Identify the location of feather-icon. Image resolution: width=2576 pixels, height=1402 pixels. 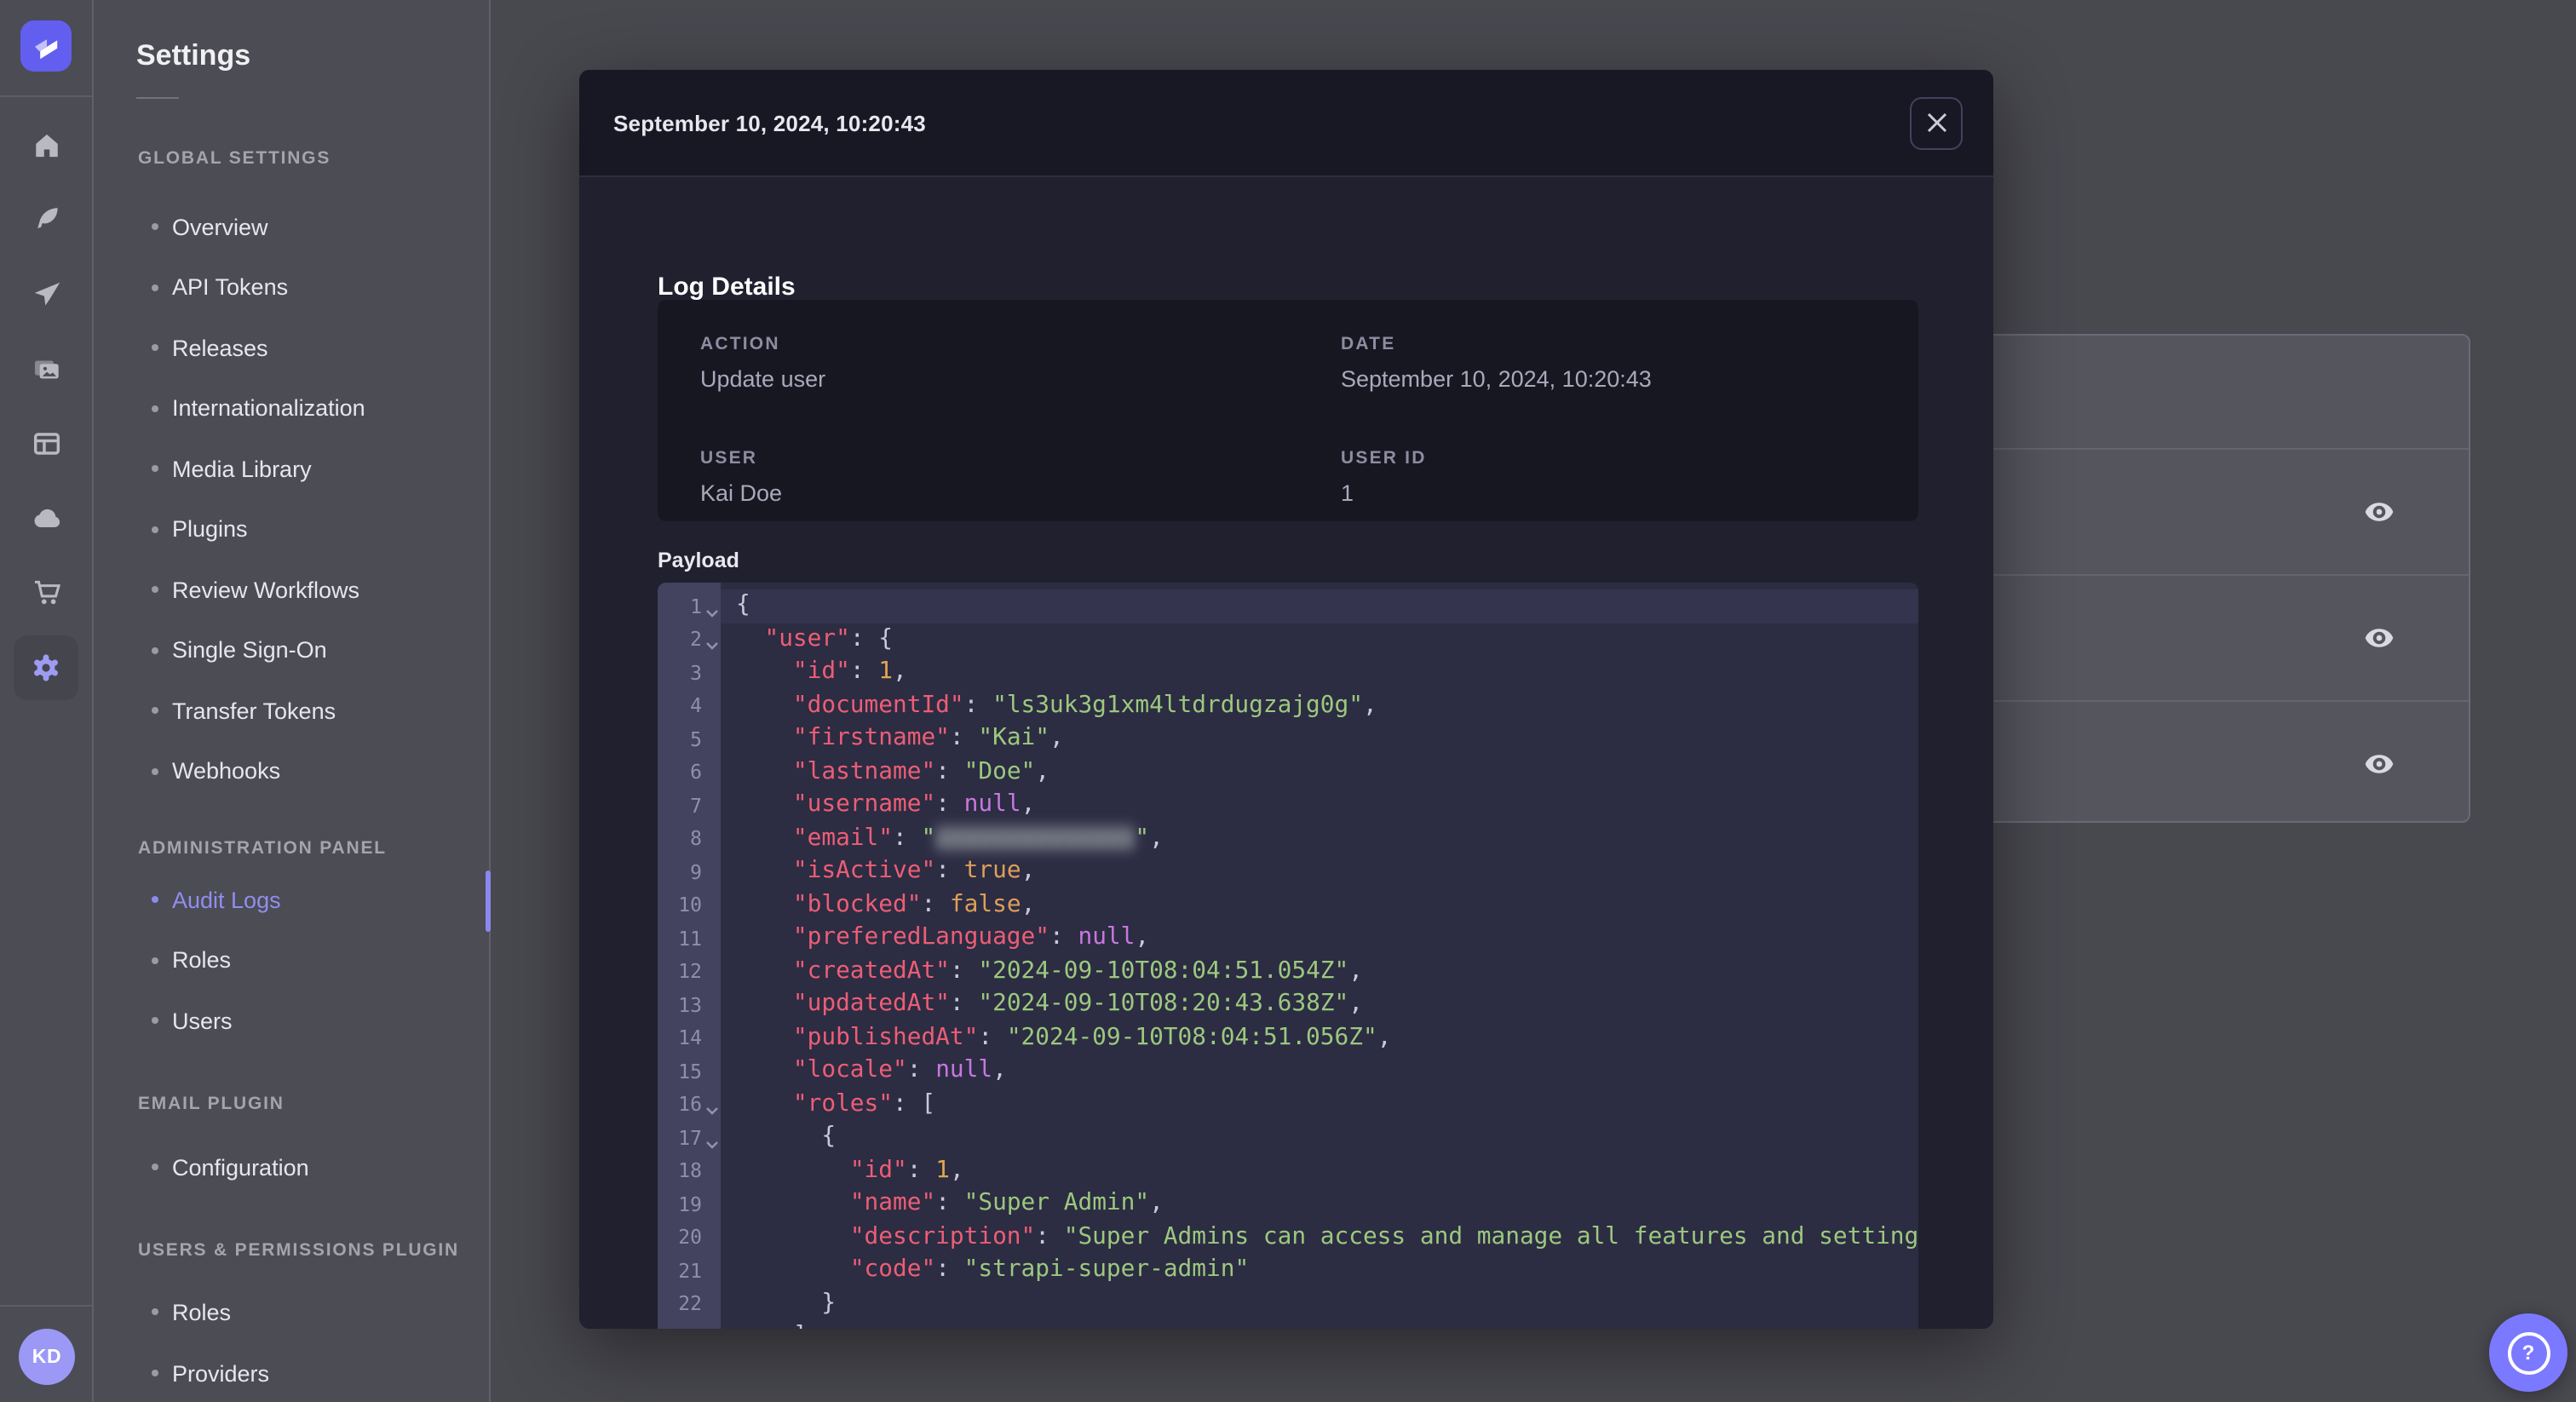
(46, 218).